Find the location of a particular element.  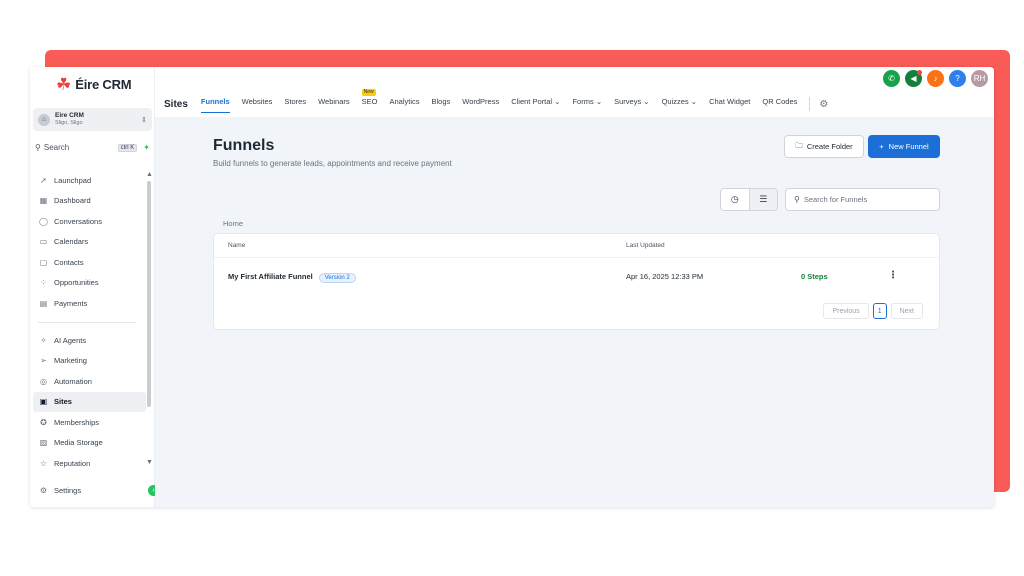

sidebar-item-automation: ◎ Automation is located at coordinates (89, 381).